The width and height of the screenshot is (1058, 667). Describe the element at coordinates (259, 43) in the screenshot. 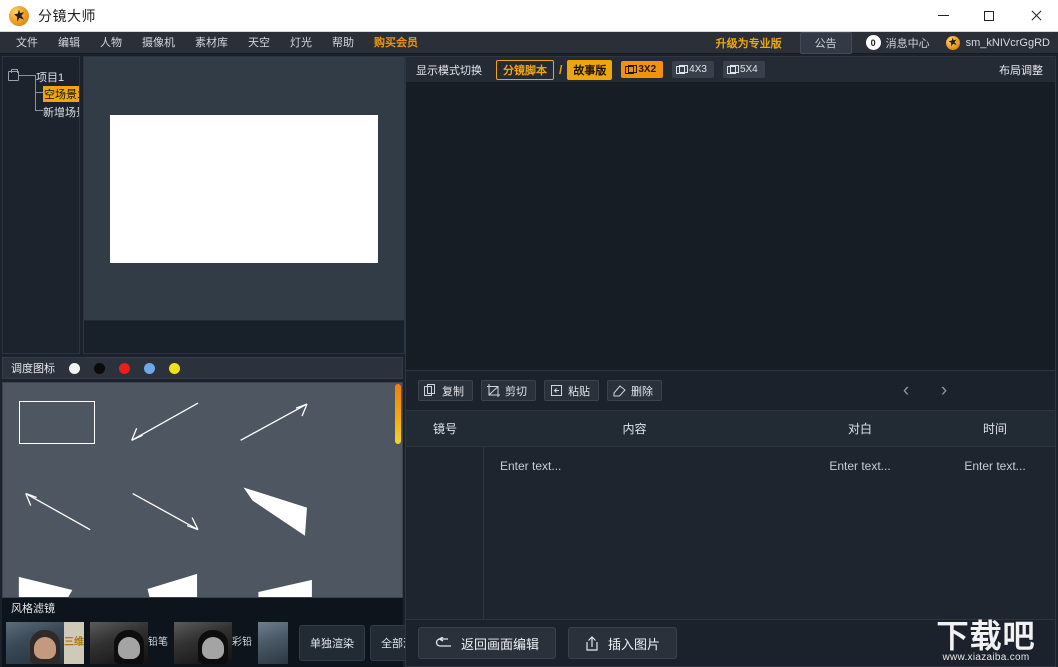

I see `menu-item-sky: 天空` at that location.